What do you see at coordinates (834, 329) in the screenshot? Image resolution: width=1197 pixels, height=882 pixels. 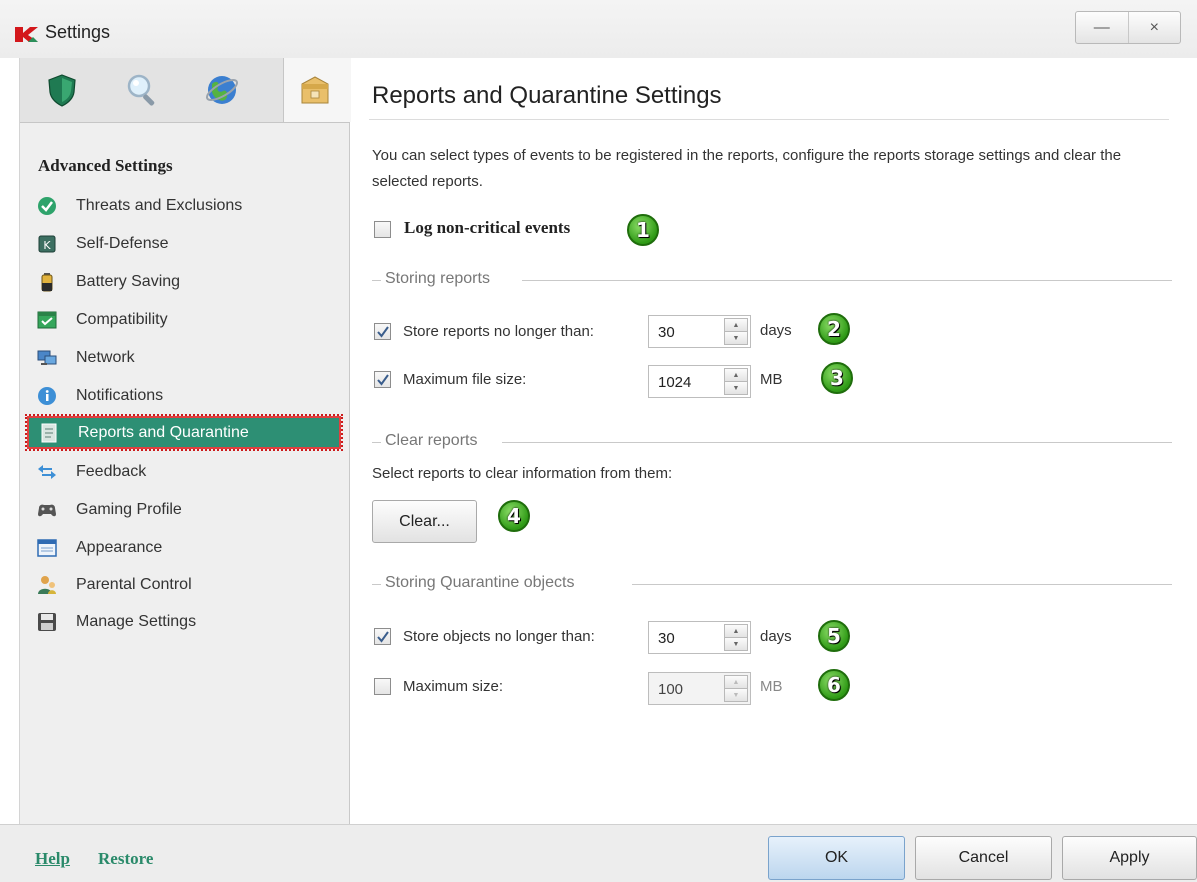 I see `callout-badge-2: 2` at bounding box center [834, 329].